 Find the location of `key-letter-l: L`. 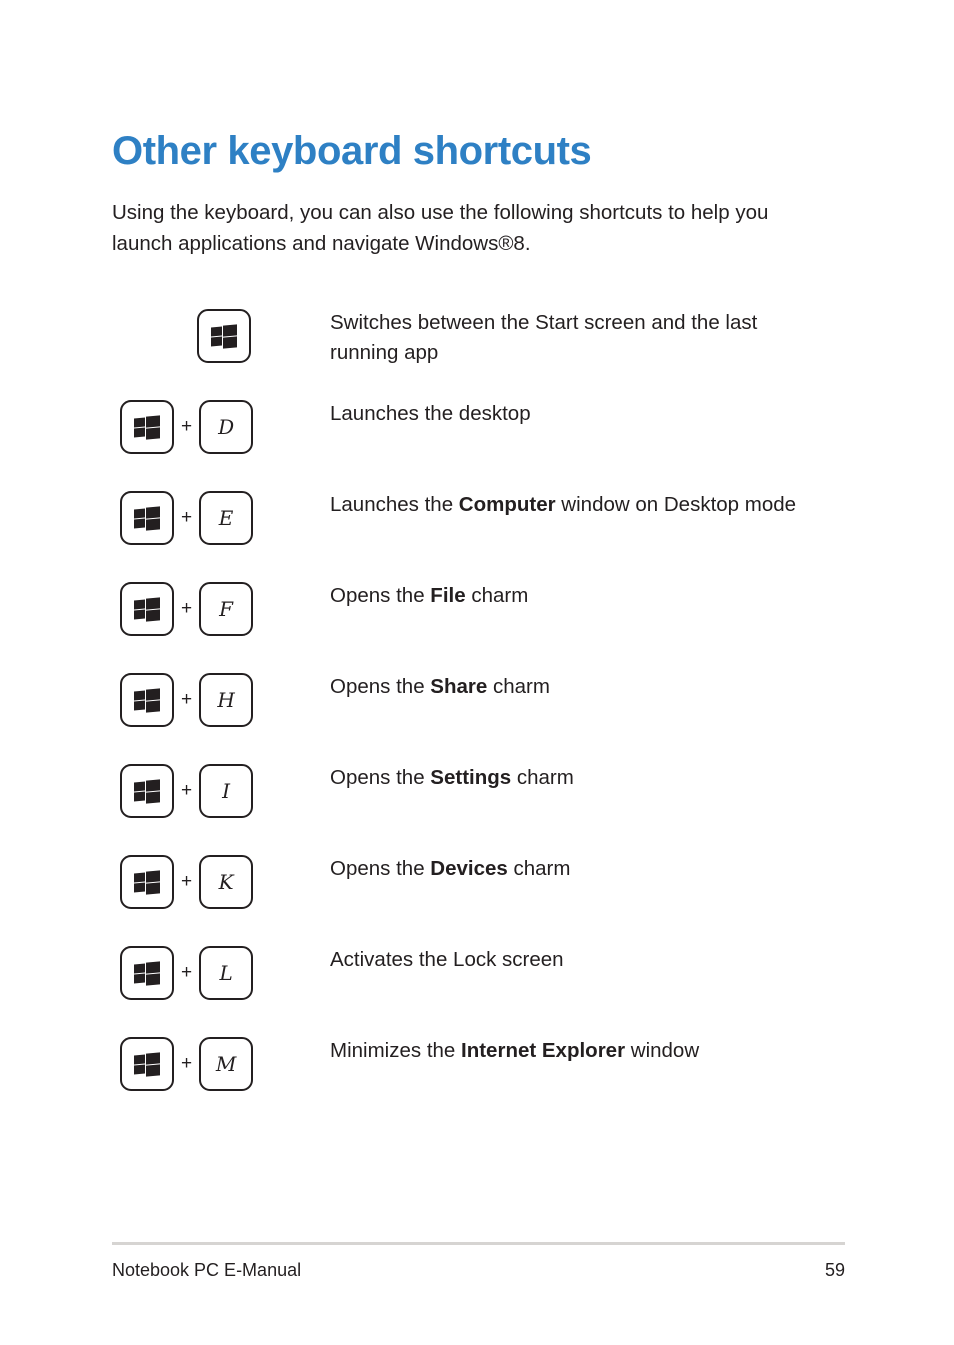

key-letter-l: L is located at coordinates (226, 973).